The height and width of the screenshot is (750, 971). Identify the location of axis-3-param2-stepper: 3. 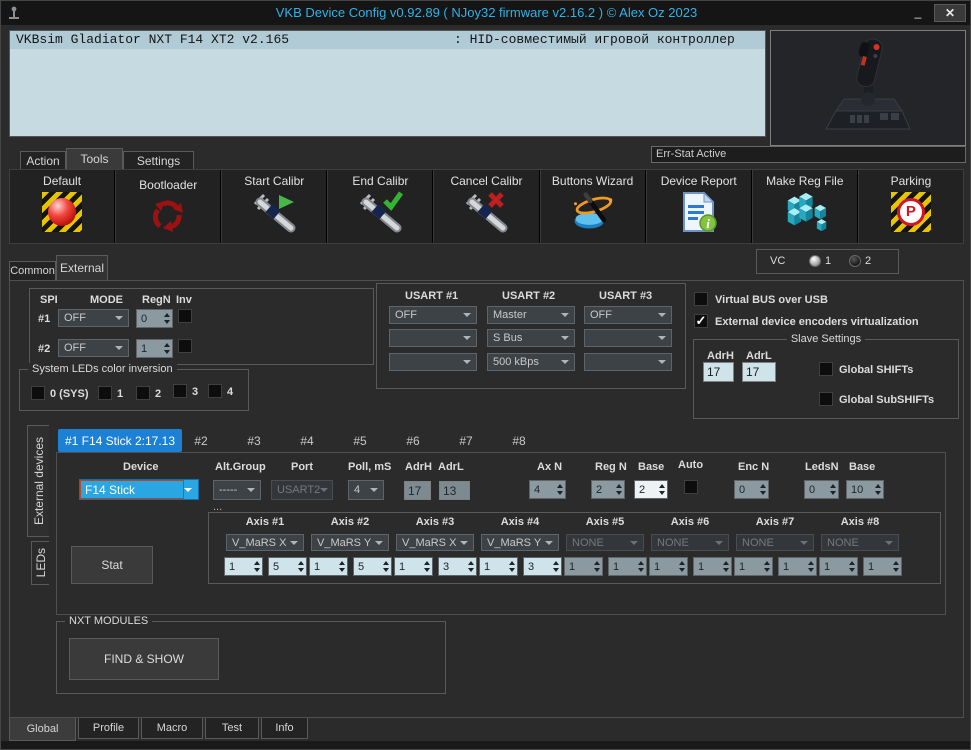
(457, 566).